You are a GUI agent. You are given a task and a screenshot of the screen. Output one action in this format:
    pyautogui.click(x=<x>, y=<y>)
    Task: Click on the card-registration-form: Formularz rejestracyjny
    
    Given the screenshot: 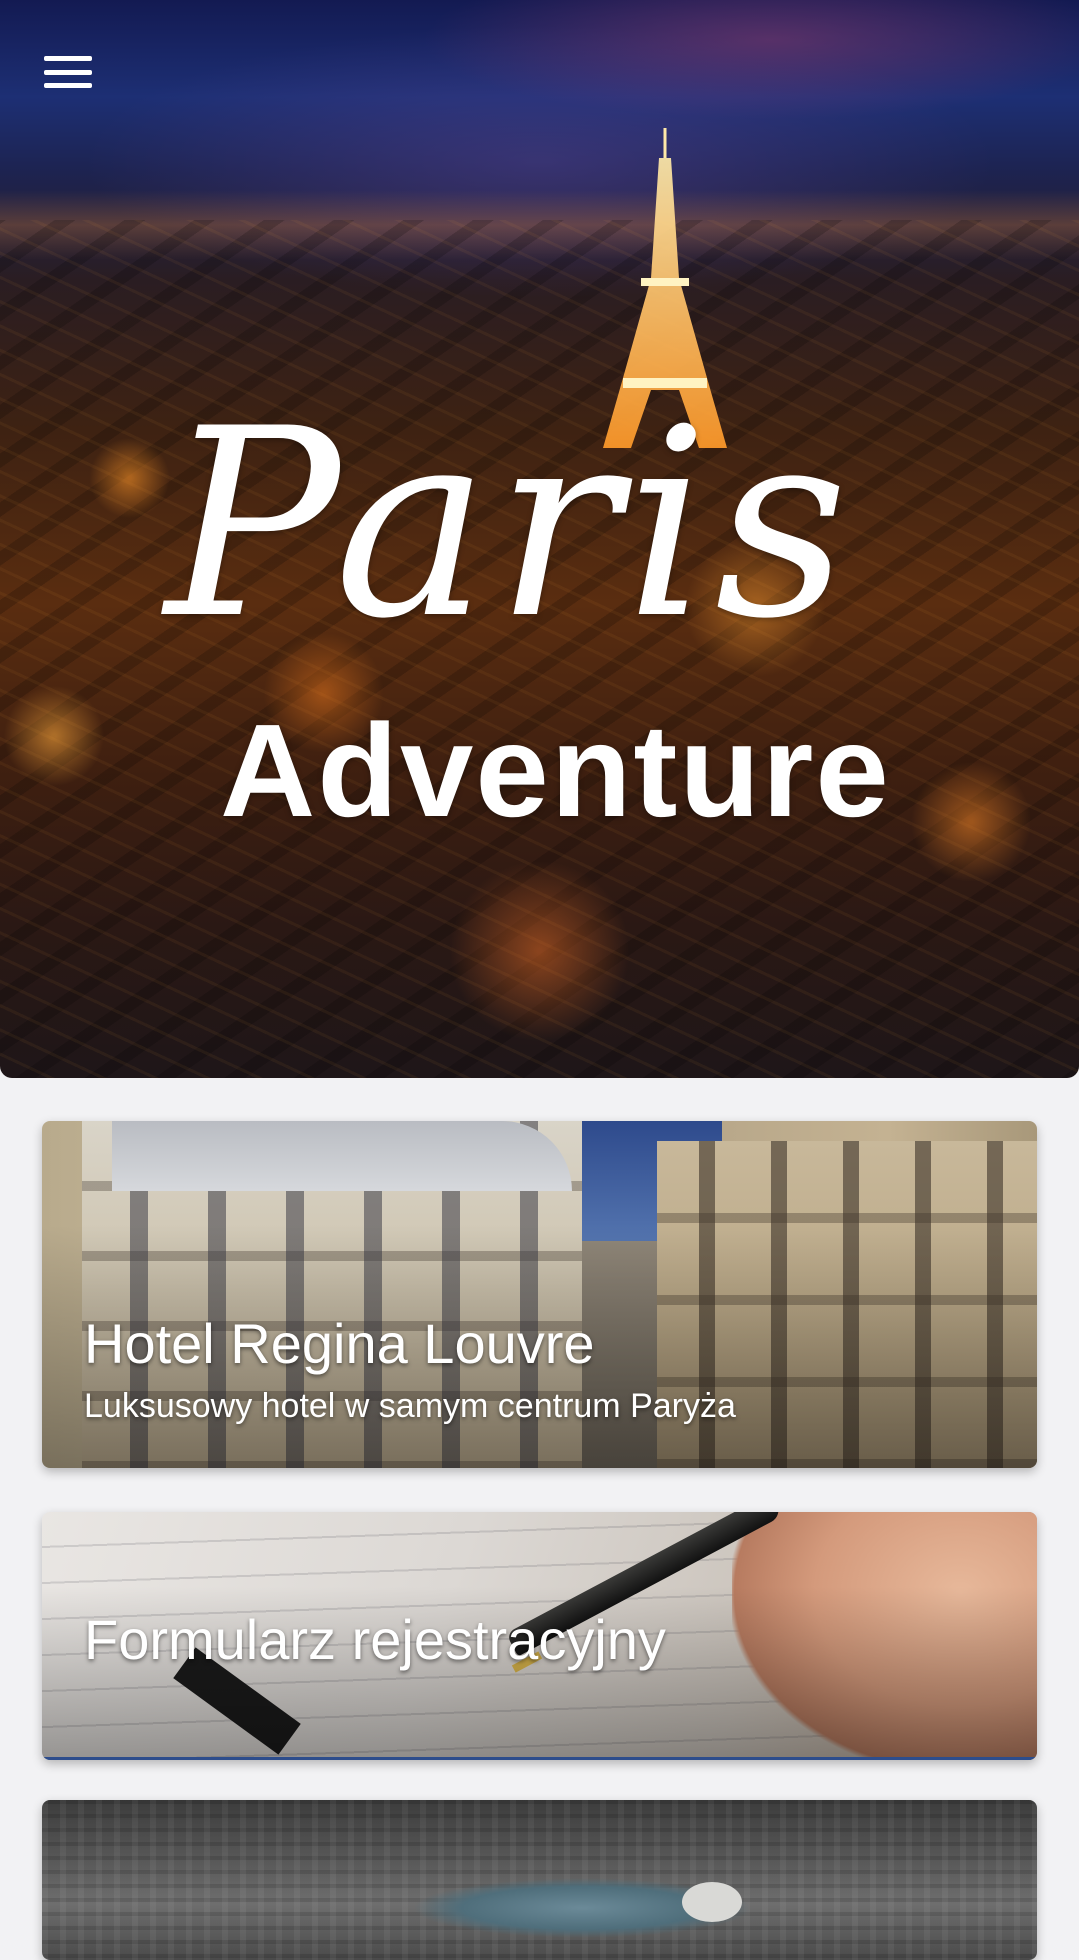 What is the action you would take?
    pyautogui.click(x=539, y=1636)
    